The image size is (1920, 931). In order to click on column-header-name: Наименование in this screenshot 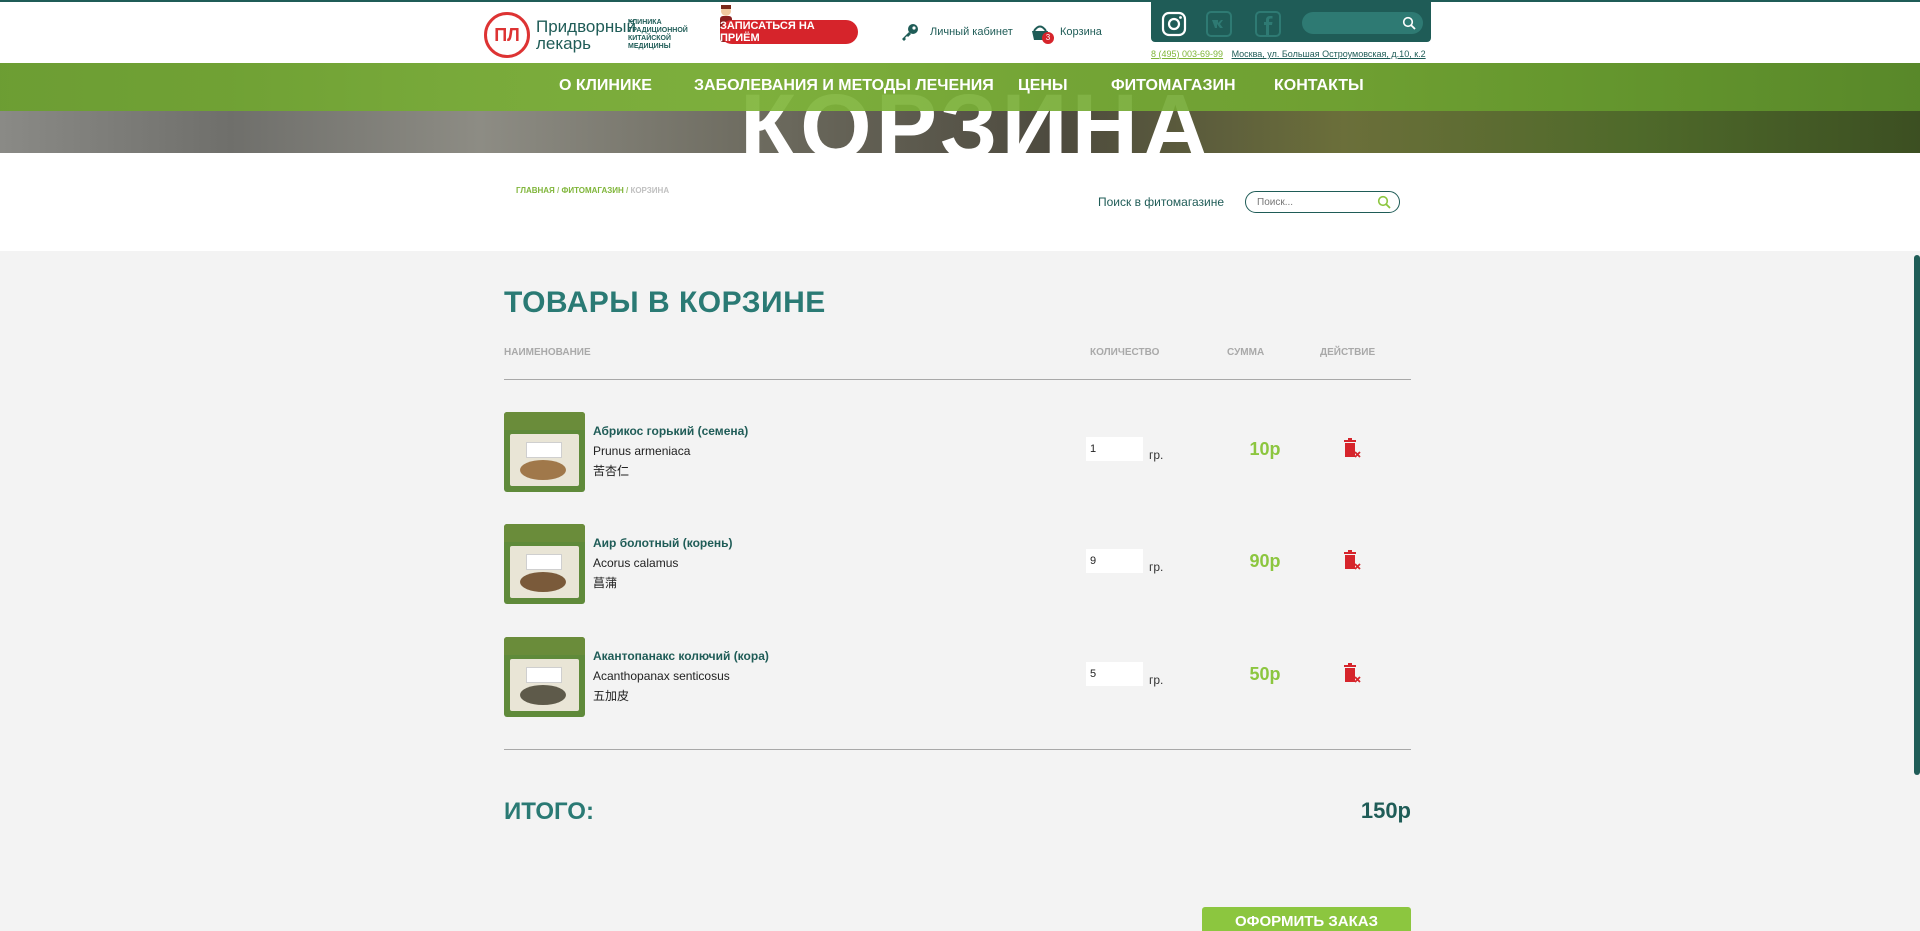, I will do `click(547, 352)`.